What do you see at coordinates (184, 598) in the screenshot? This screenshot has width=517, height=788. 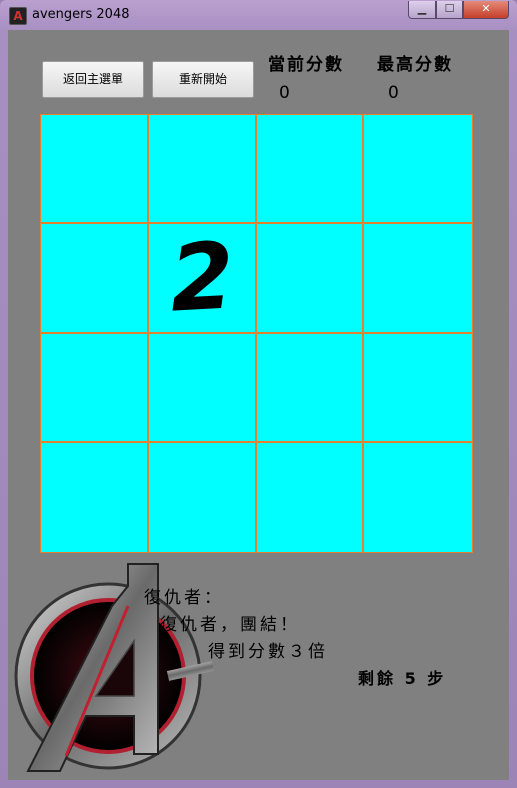 I see `message-speaker: 復仇者：` at bounding box center [184, 598].